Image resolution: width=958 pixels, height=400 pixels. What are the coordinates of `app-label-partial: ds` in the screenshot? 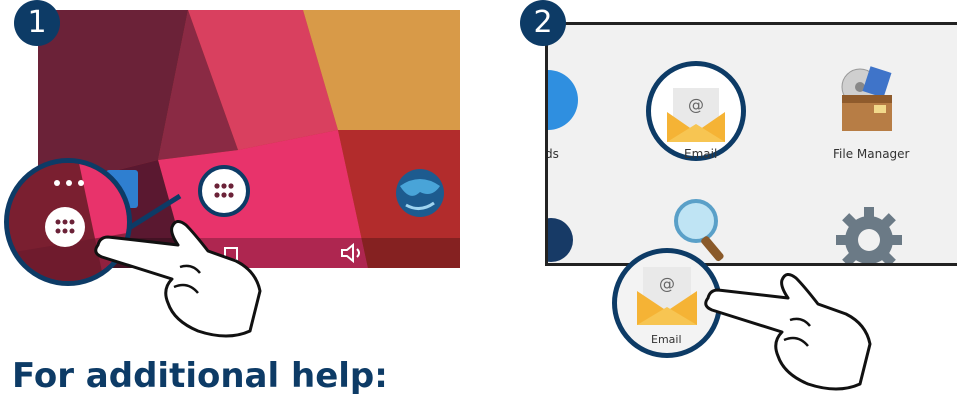 It's located at (552, 154).